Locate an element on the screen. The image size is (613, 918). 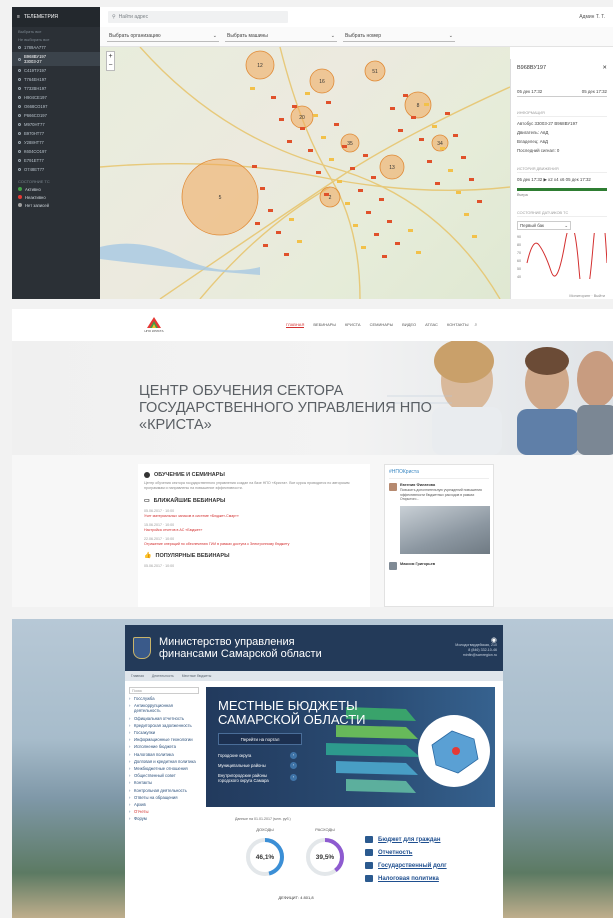
zoom-in-button: + is located at coordinates (110, 56).